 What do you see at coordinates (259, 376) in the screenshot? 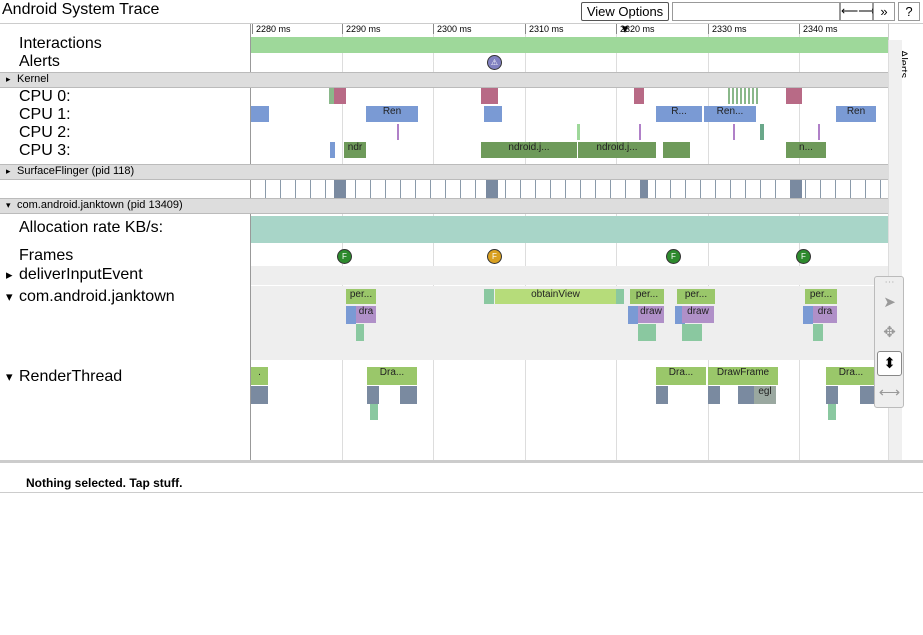
I see `render-slice: .` at bounding box center [259, 376].